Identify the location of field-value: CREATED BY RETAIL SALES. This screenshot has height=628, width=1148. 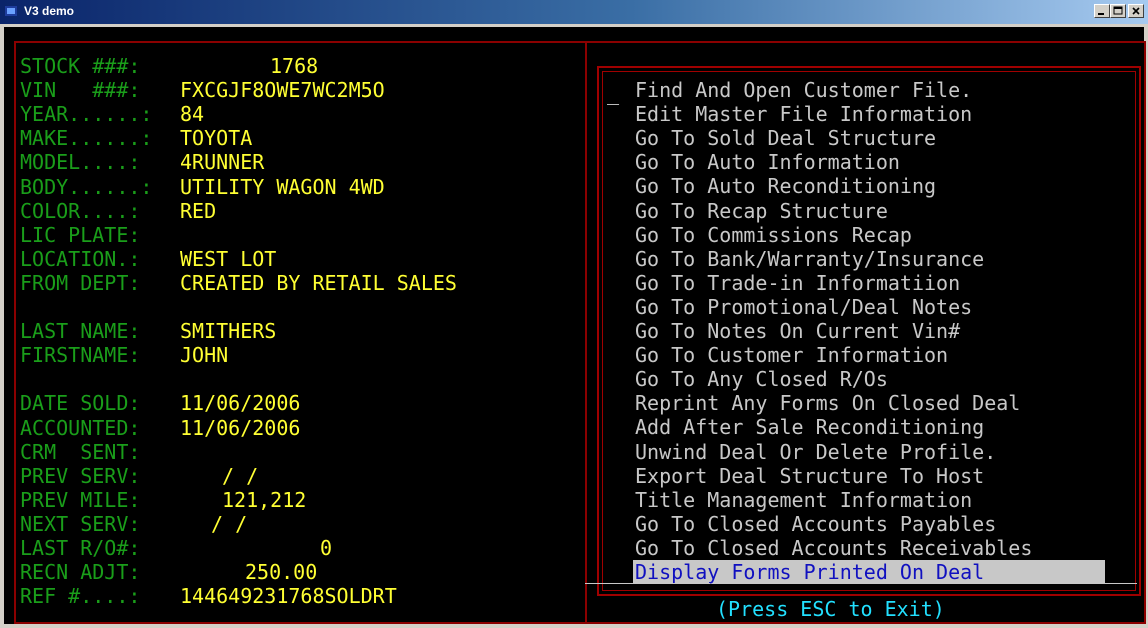
(318, 282).